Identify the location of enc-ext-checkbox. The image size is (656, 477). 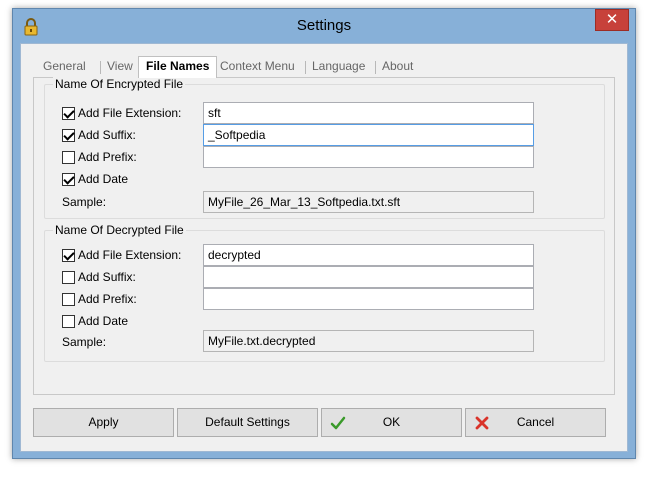
(68, 113).